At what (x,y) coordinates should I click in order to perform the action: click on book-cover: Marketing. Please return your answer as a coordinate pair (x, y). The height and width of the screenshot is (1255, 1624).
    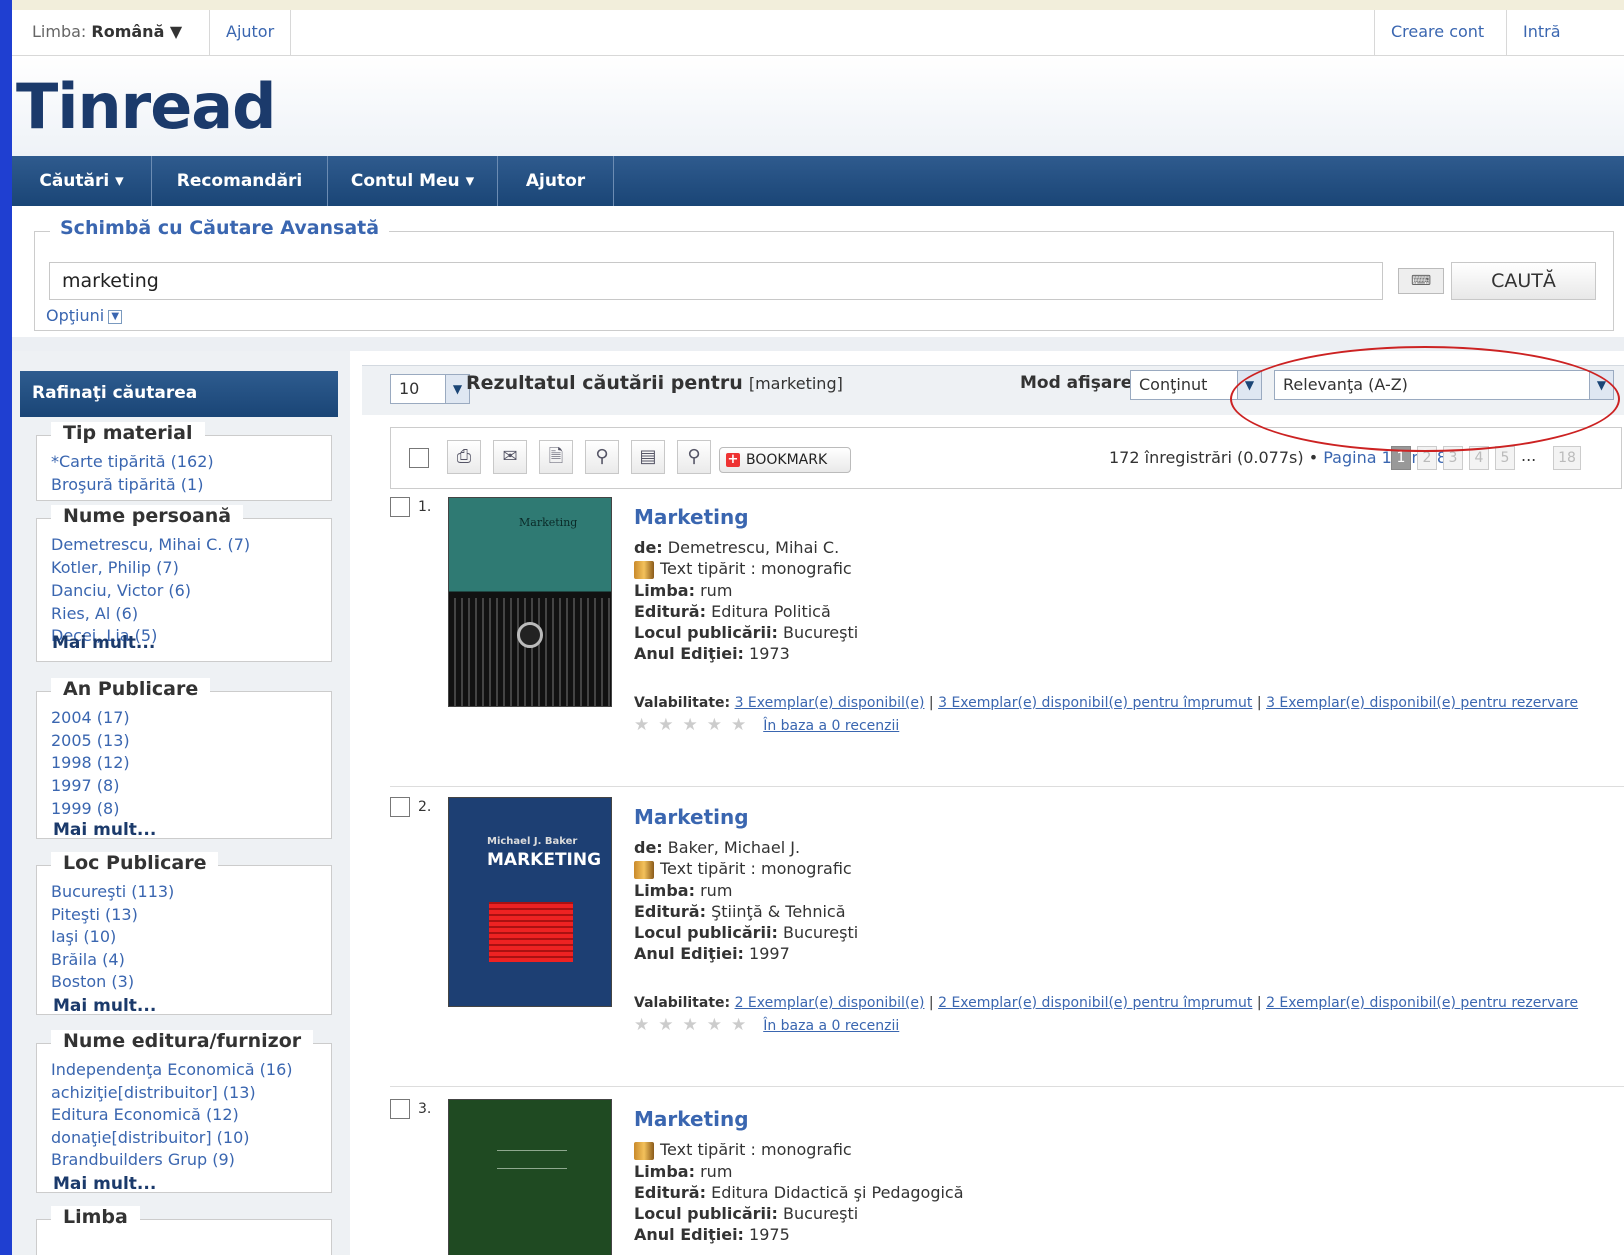
    Looking at the image, I should click on (530, 602).